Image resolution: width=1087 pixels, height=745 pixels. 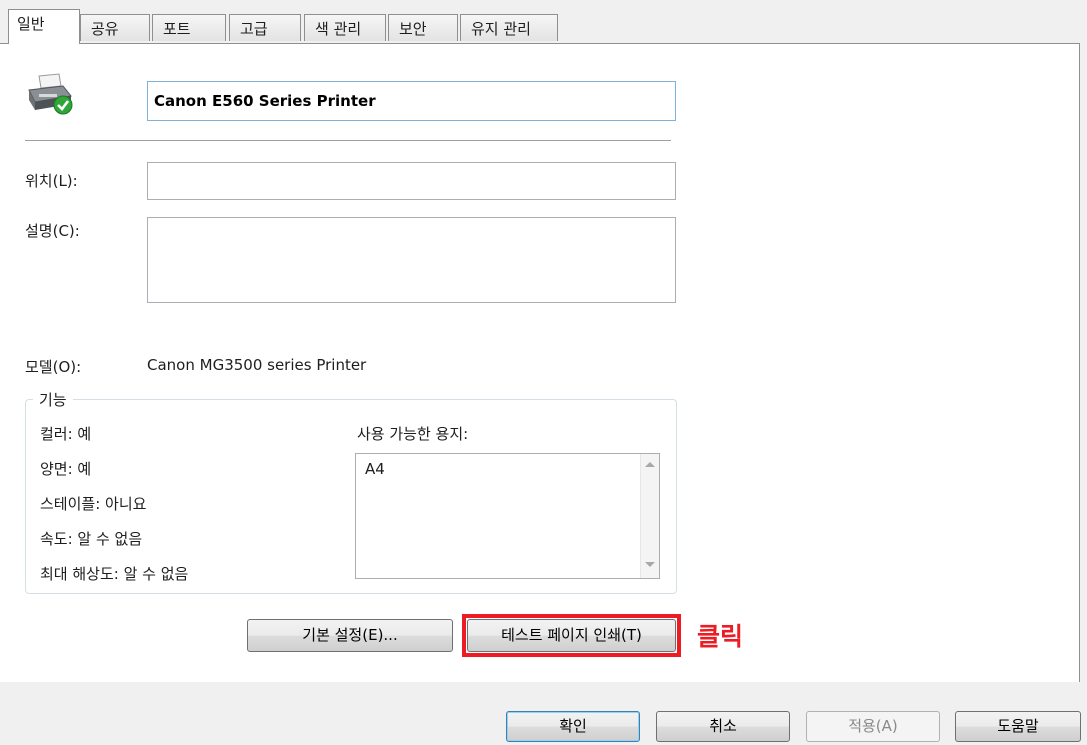 What do you see at coordinates (650, 464) in the screenshot?
I see `scroll-up-icon` at bounding box center [650, 464].